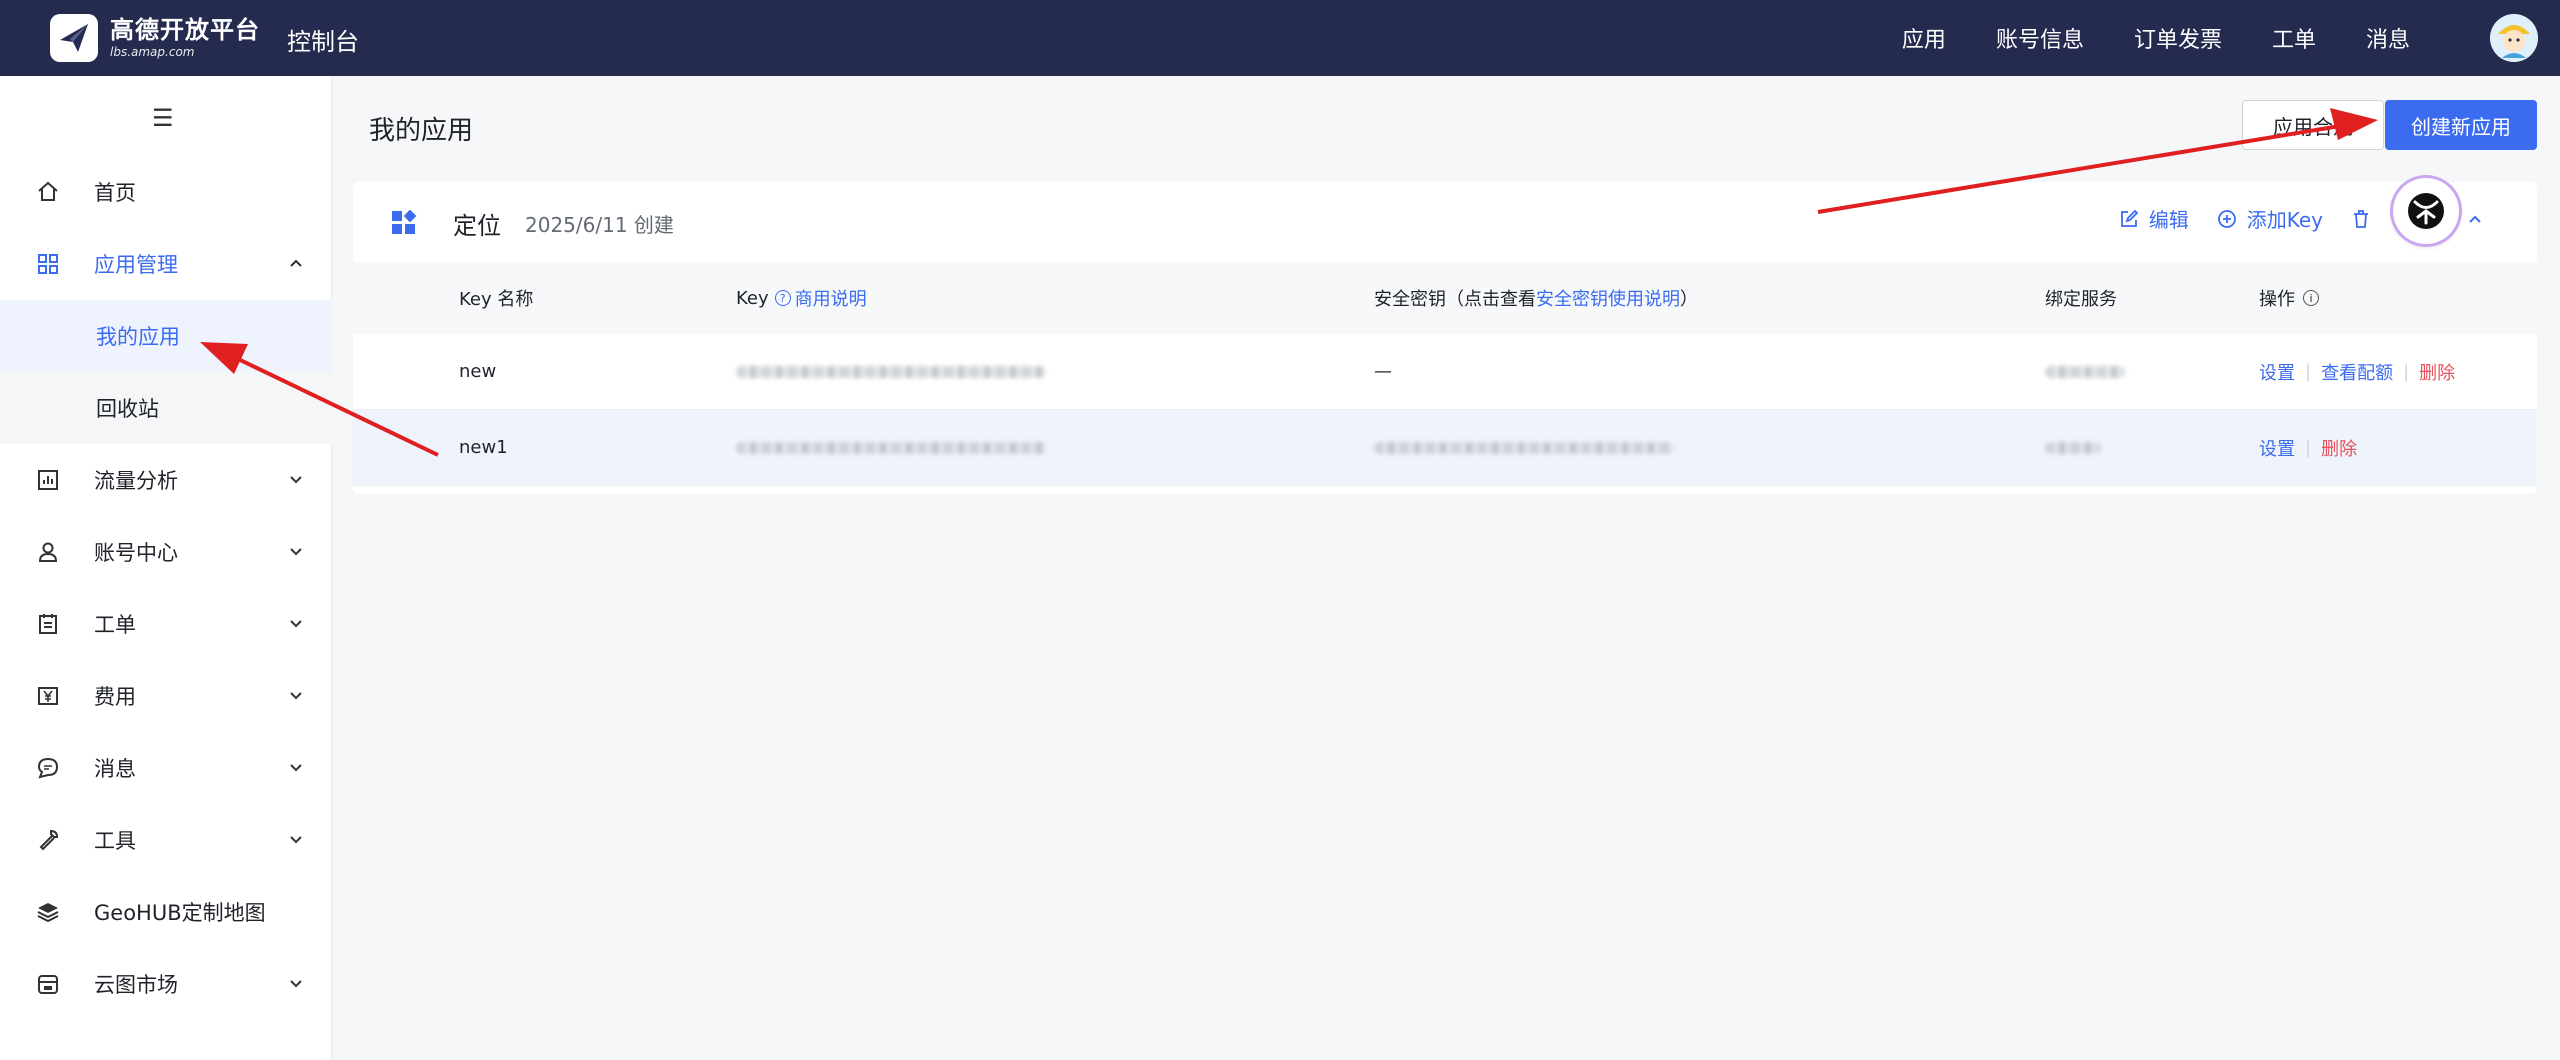  Describe the element at coordinates (2284, 220) in the screenshot. I see `add-key-label: 添加Key` at that location.